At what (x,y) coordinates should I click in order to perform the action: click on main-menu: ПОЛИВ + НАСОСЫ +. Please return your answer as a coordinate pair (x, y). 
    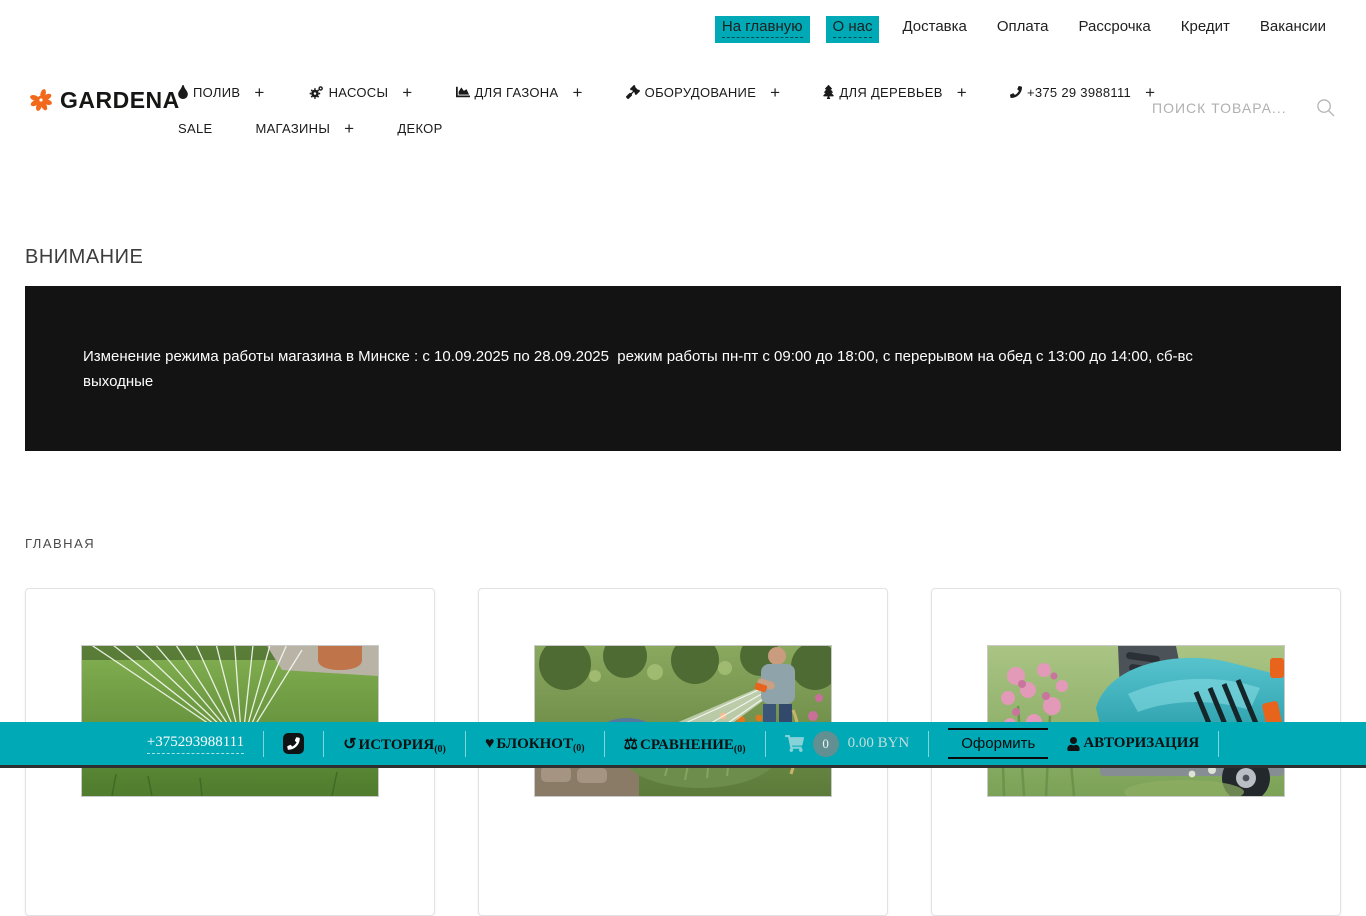
    Looking at the image, I should click on (666, 110).